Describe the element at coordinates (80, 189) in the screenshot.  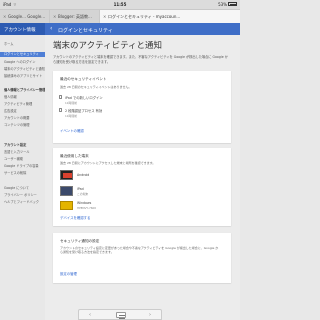
I see `device-name: iPad` at that location.